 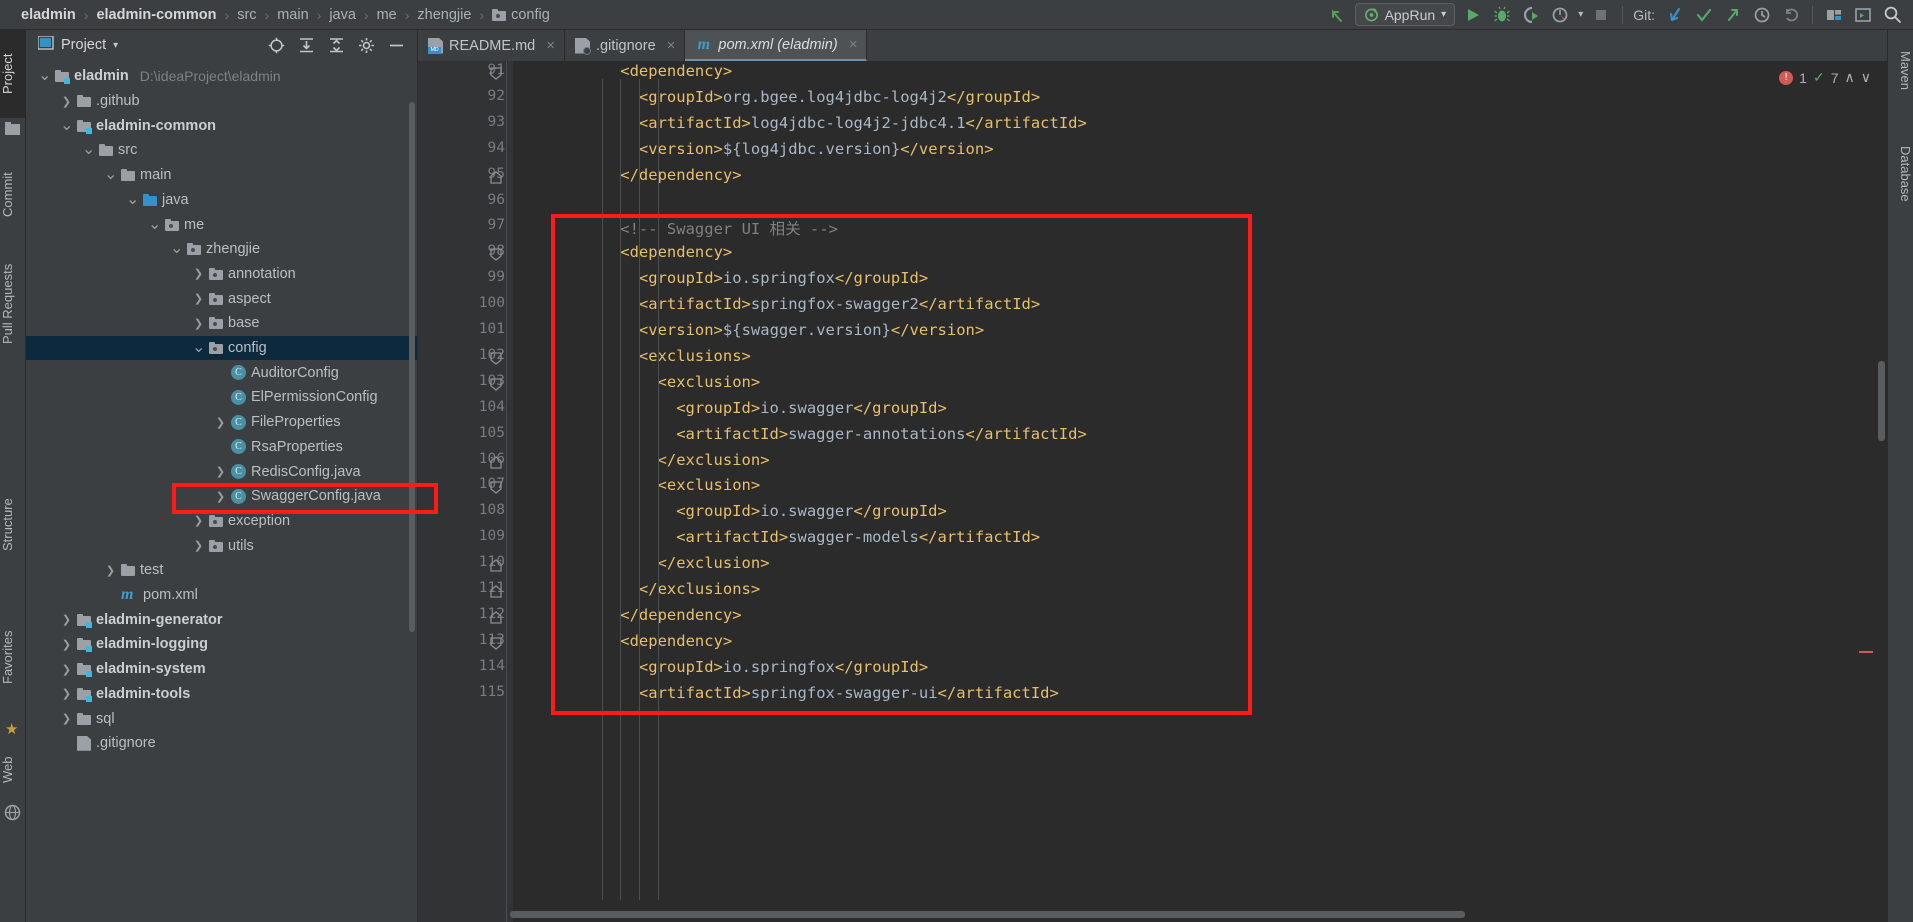 I want to click on tree-item-main: ⌄ main, so click(x=221, y=175).